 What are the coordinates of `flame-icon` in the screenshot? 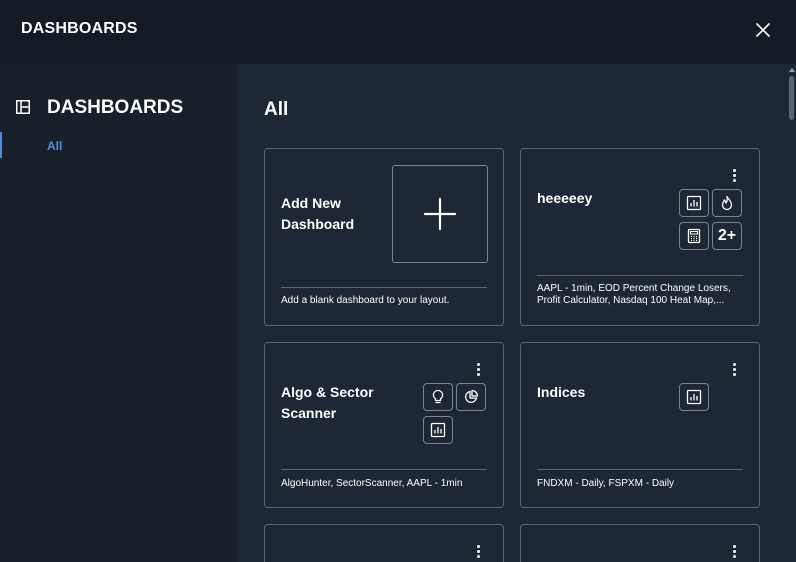 It's located at (727, 203).